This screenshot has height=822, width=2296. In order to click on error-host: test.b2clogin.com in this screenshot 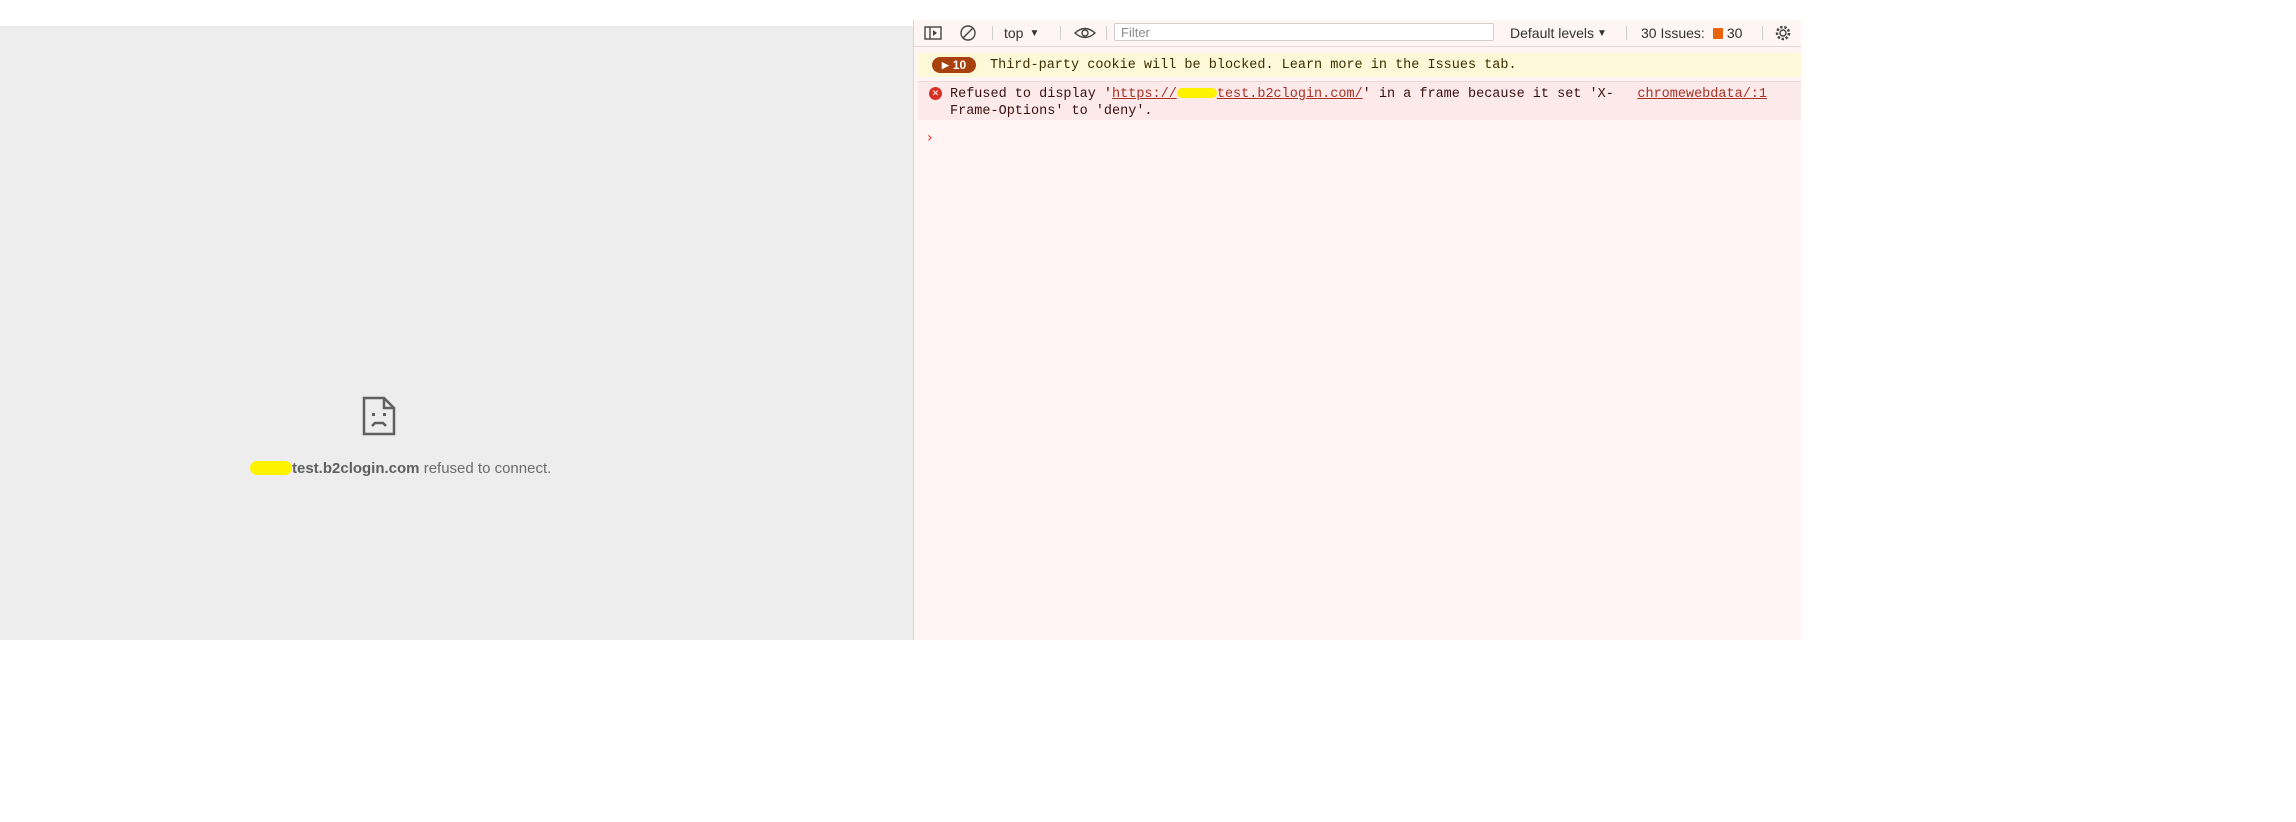, I will do `click(356, 468)`.